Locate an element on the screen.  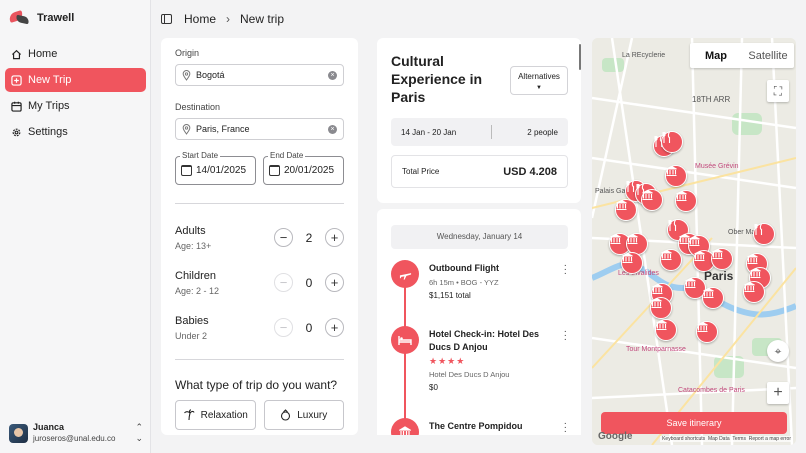
map-label: Musée Grévin is located at coordinates (717, 166).